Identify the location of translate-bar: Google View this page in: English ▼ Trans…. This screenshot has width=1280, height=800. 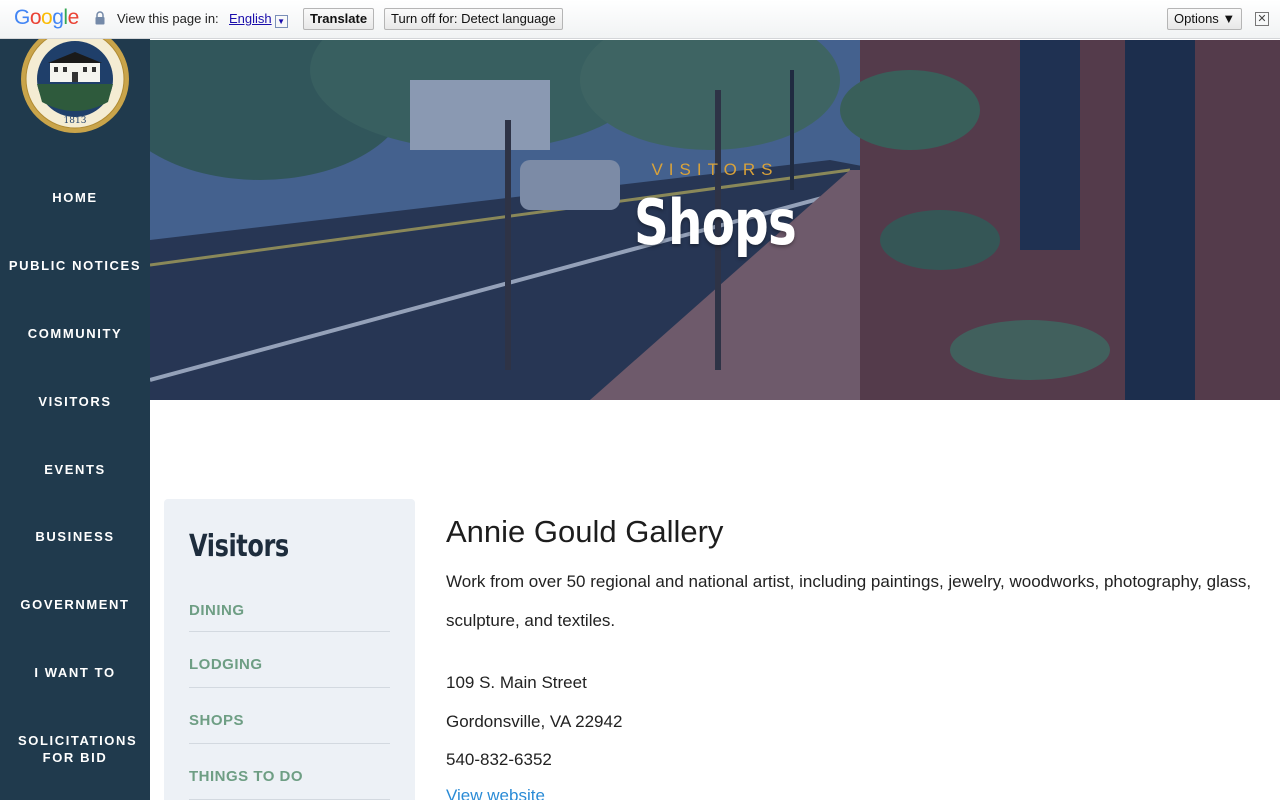
(640, 19).